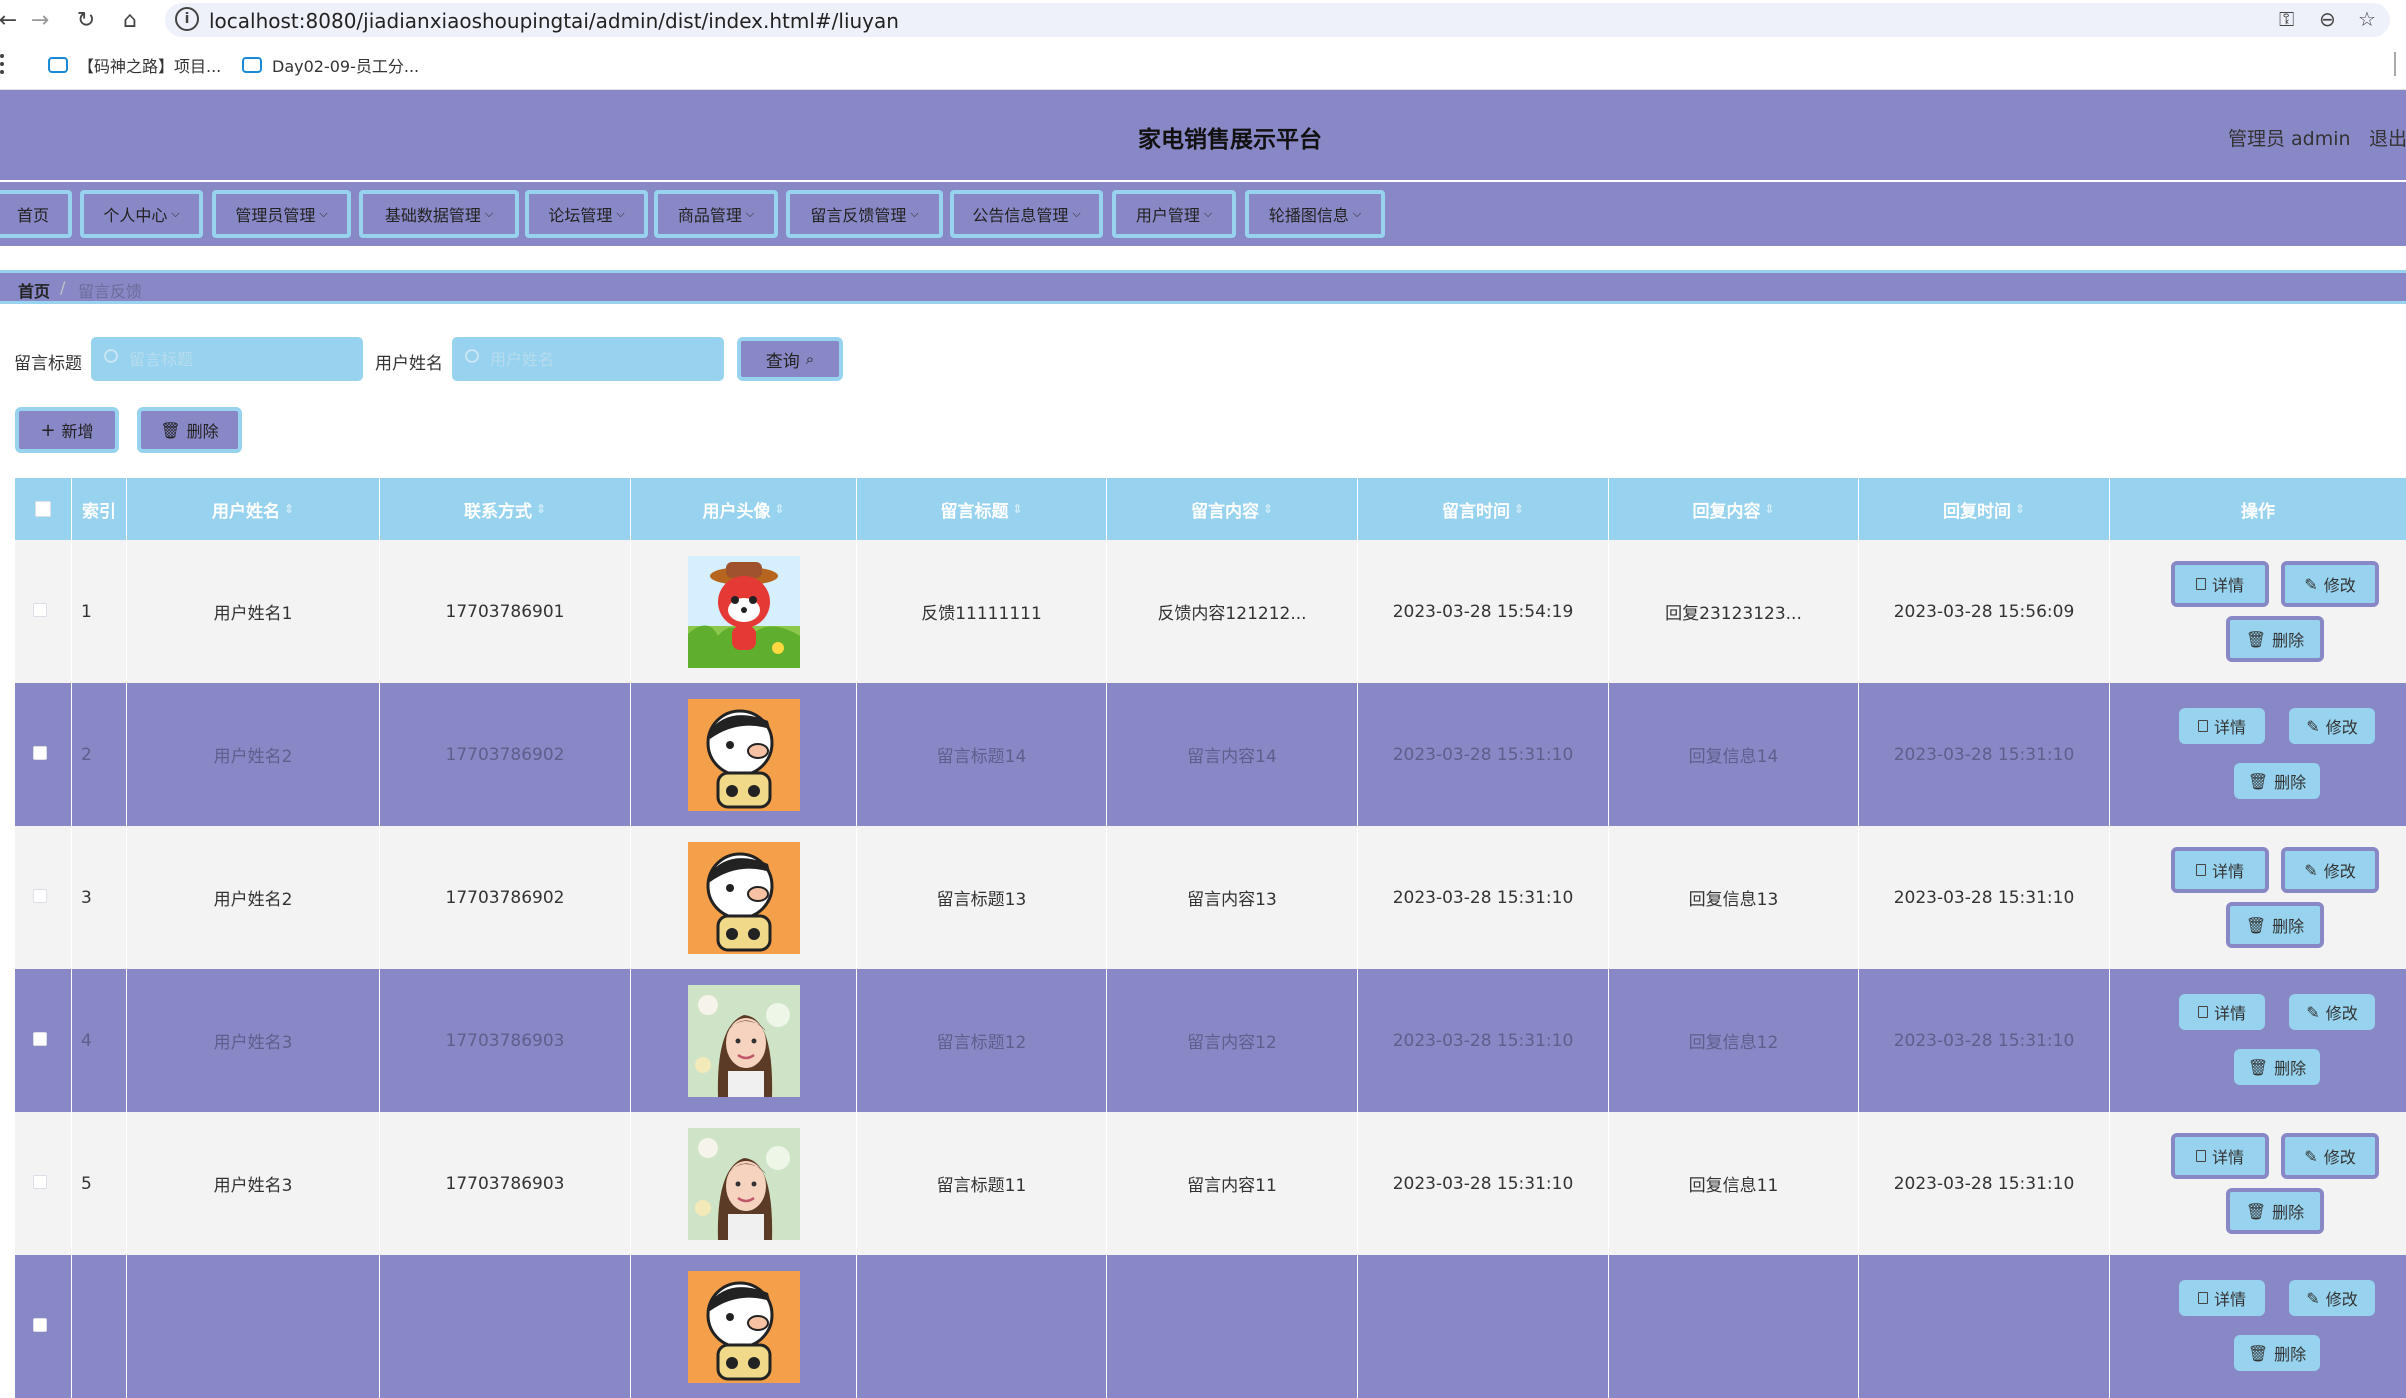 Image resolution: width=2406 pixels, height=1398 pixels. What do you see at coordinates (1984, 897) in the screenshot?
I see `reply-time-cell: 2023-03-28 15:31:10` at bounding box center [1984, 897].